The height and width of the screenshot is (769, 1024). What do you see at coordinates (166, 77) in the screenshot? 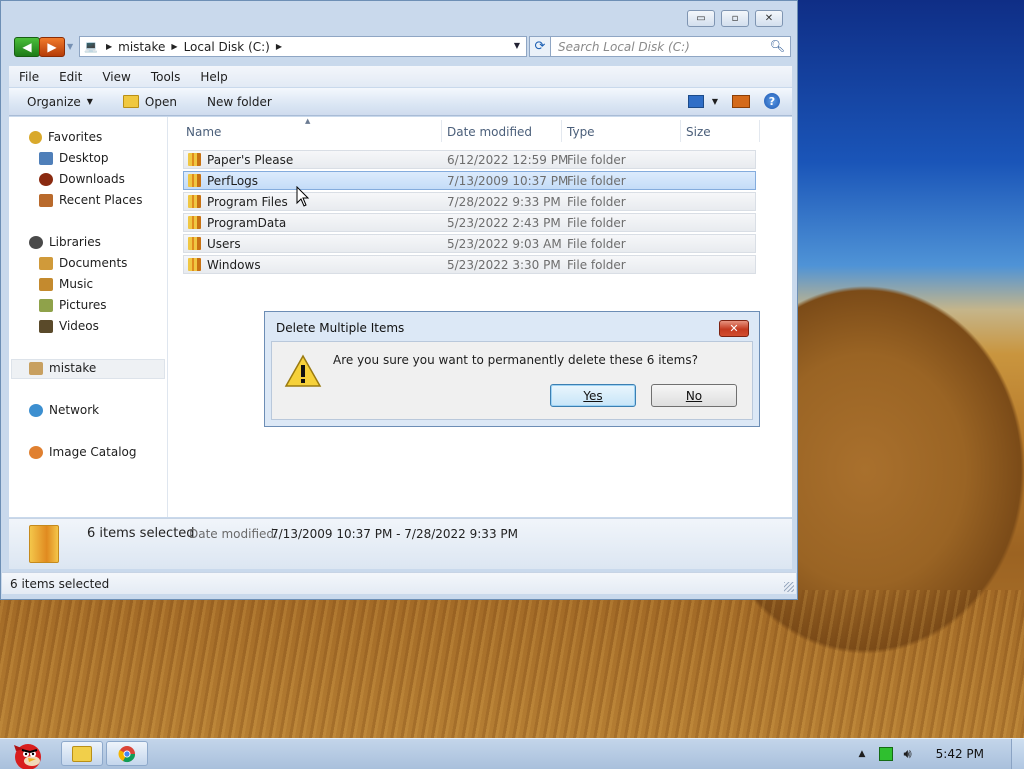
I see `menu-tools: Tools` at bounding box center [166, 77].